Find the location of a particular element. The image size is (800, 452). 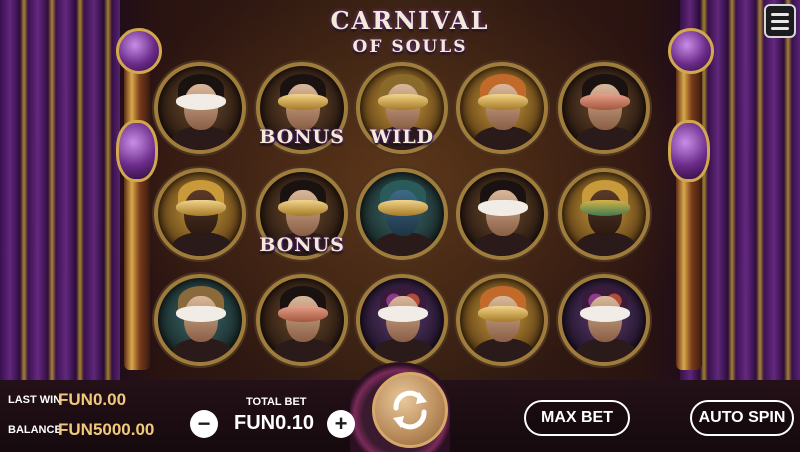

max-bet-button: MAX BET is located at coordinates (577, 418).